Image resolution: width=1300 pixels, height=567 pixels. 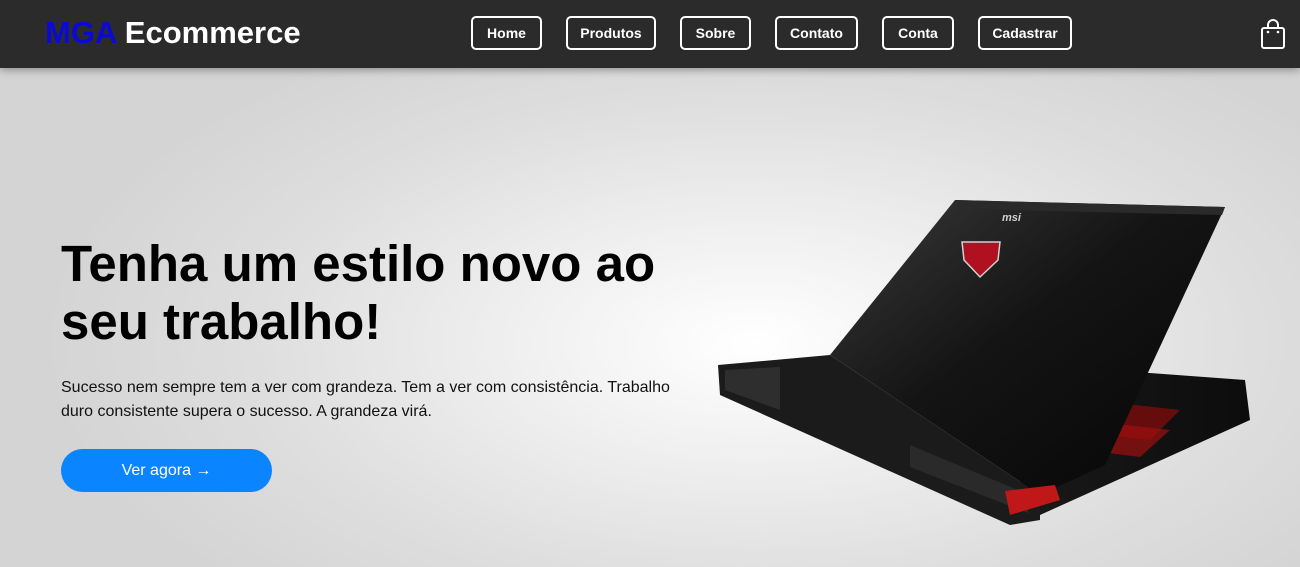 What do you see at coordinates (81, 32) in the screenshot?
I see `logo-brand: MGA` at bounding box center [81, 32].